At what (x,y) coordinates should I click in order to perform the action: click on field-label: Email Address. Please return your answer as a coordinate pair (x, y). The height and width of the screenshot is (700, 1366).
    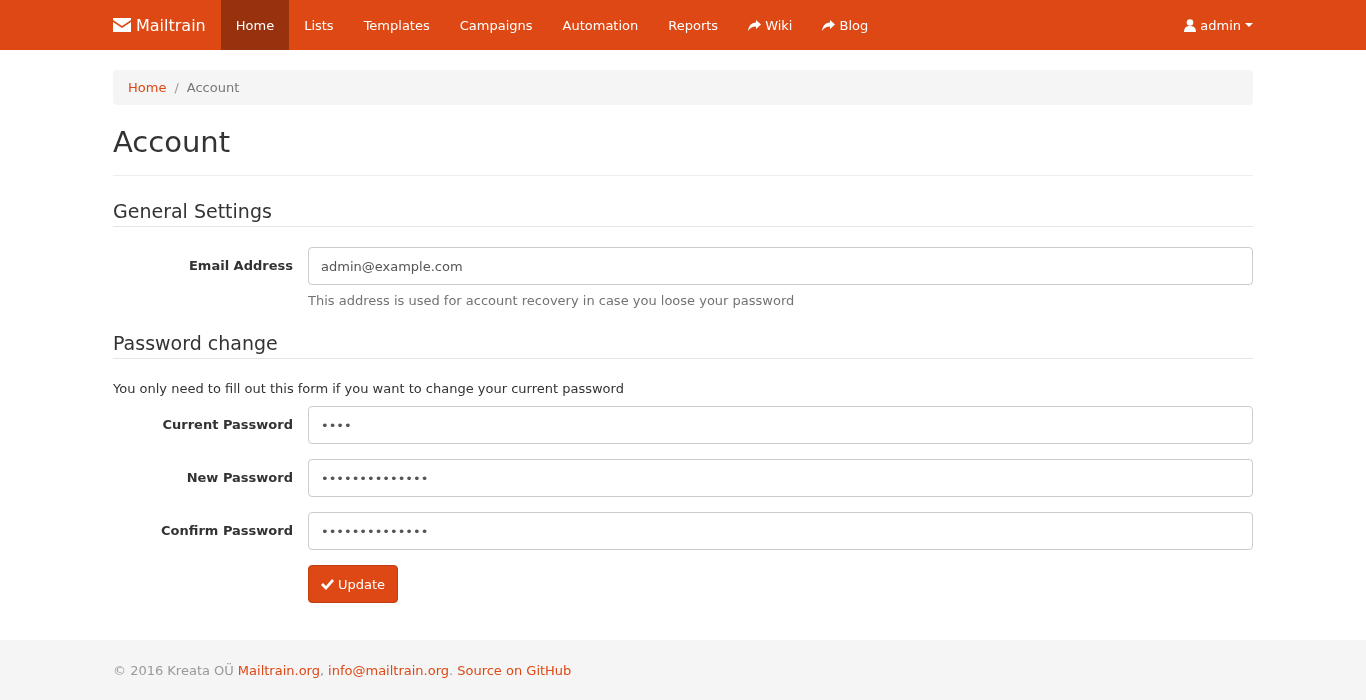
    Looking at the image, I should click on (240, 265).